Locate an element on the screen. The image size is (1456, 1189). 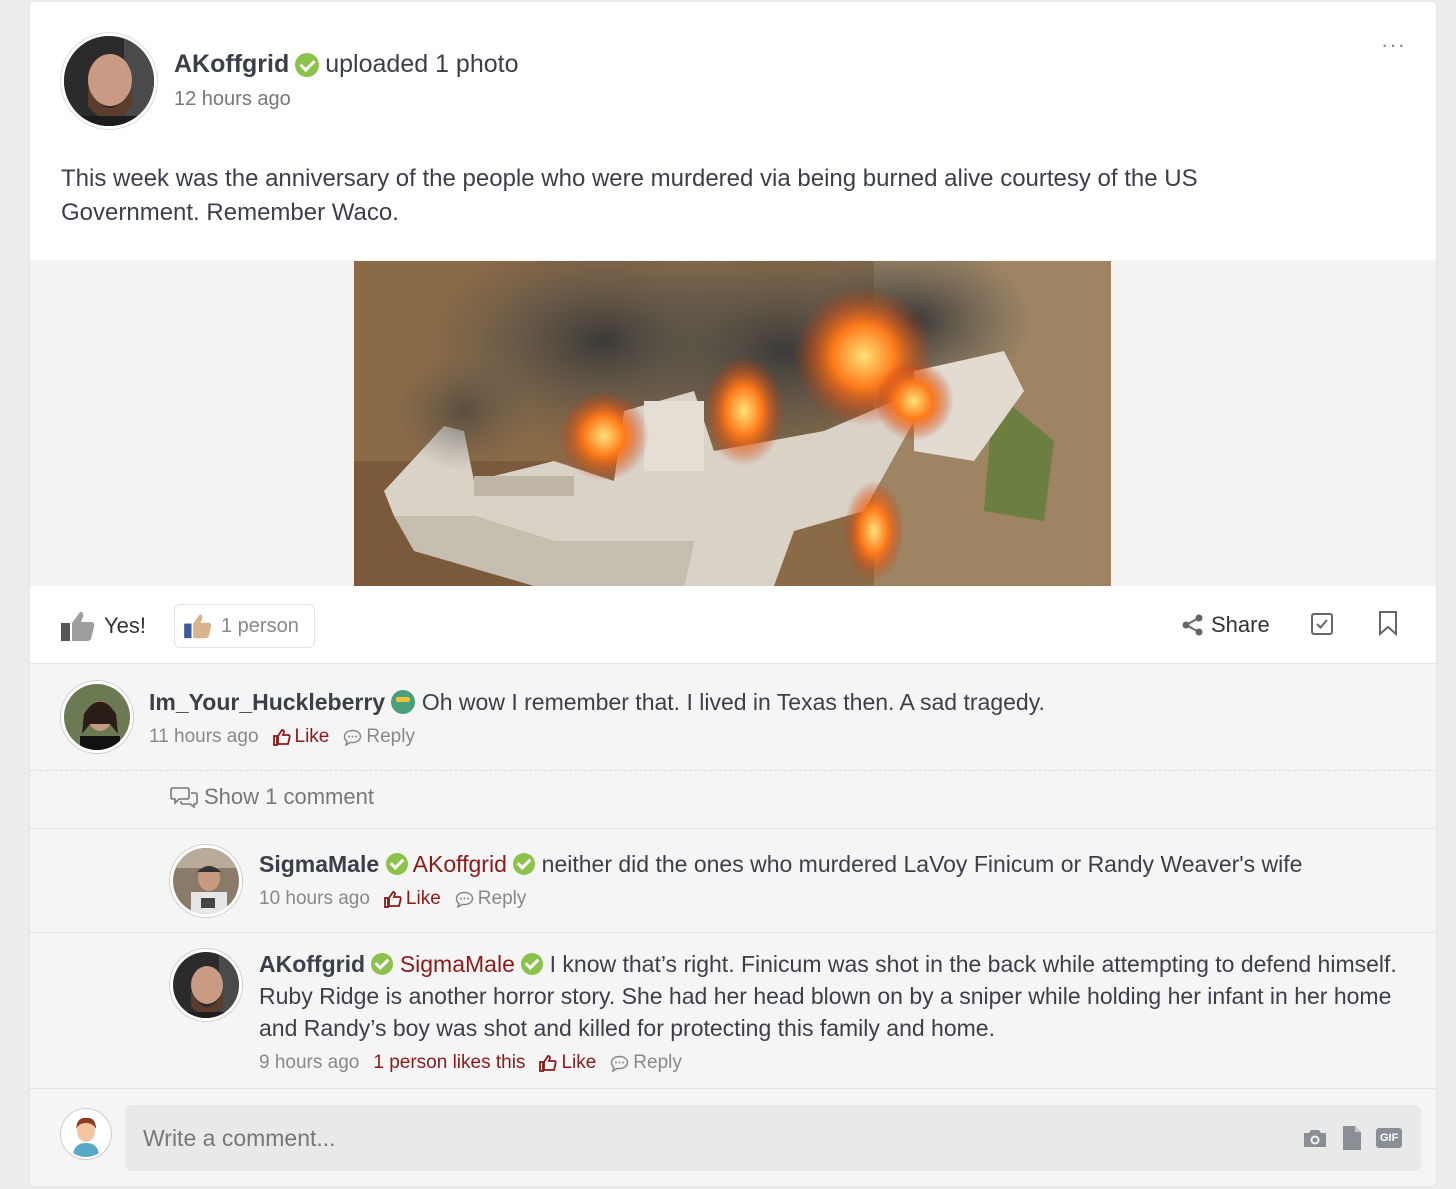
comment-composer: GIF is located at coordinates (733, 1137).